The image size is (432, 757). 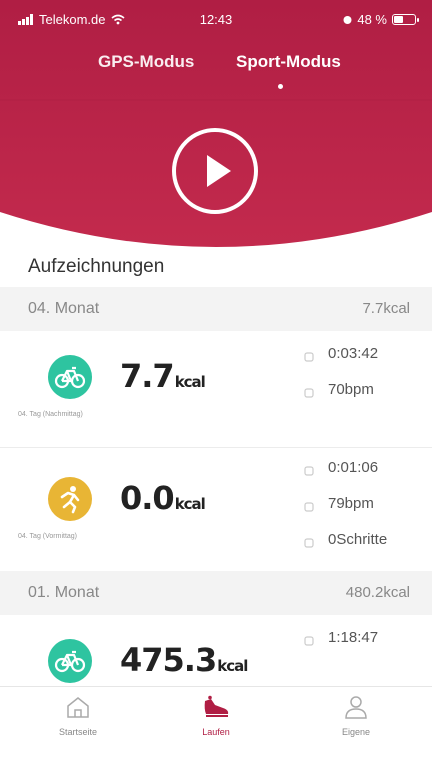 What do you see at coordinates (356, 707) in the screenshot?
I see `person-icon` at bounding box center [356, 707].